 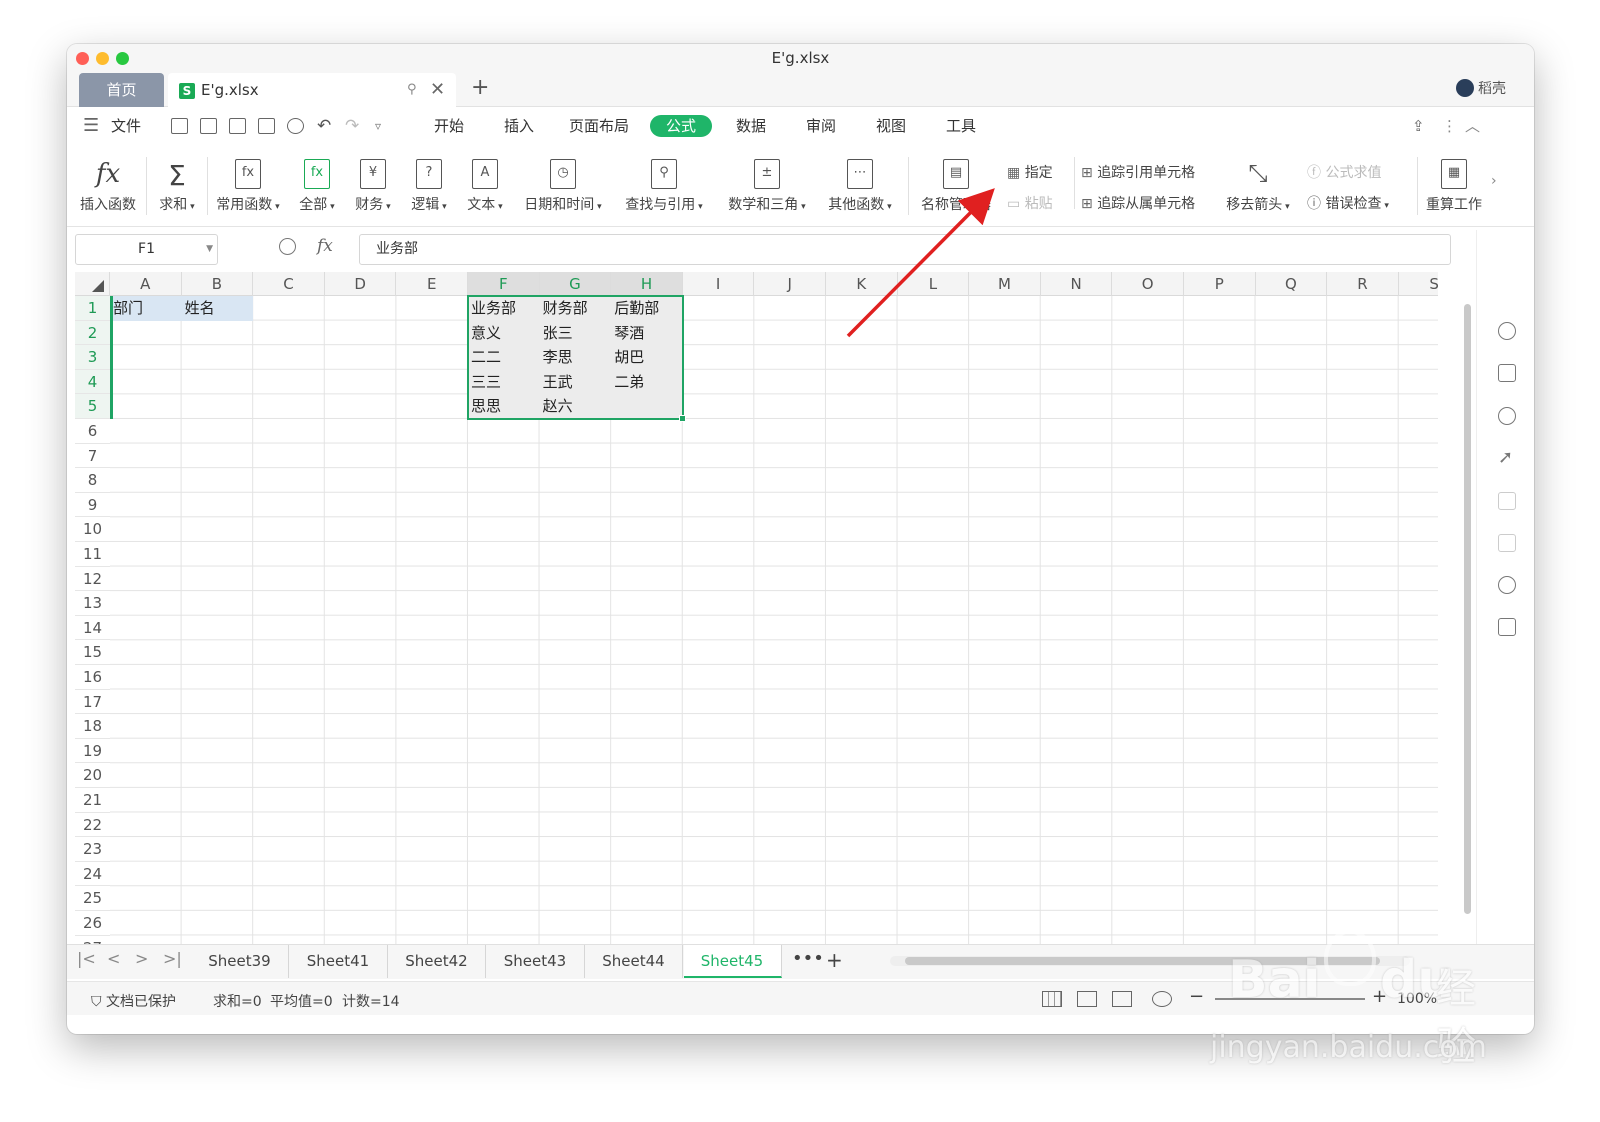 What do you see at coordinates (1418, 126) in the screenshot?
I see `share-icon: ⇪` at bounding box center [1418, 126].